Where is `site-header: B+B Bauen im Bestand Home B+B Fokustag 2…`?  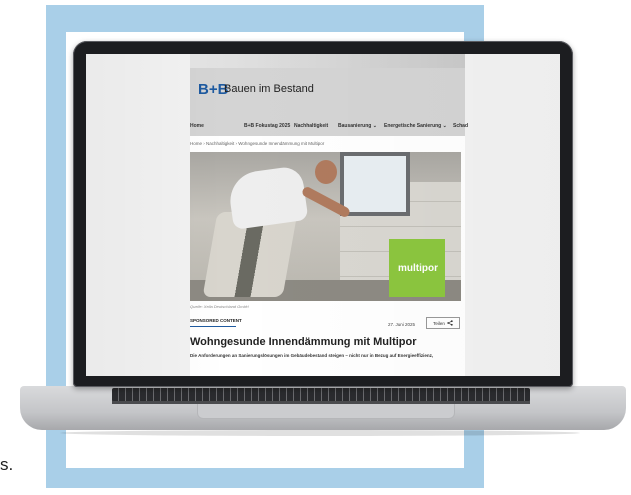 site-header: B+B Bauen im Bestand Home B+B Fokustag 2… is located at coordinates (329, 95).